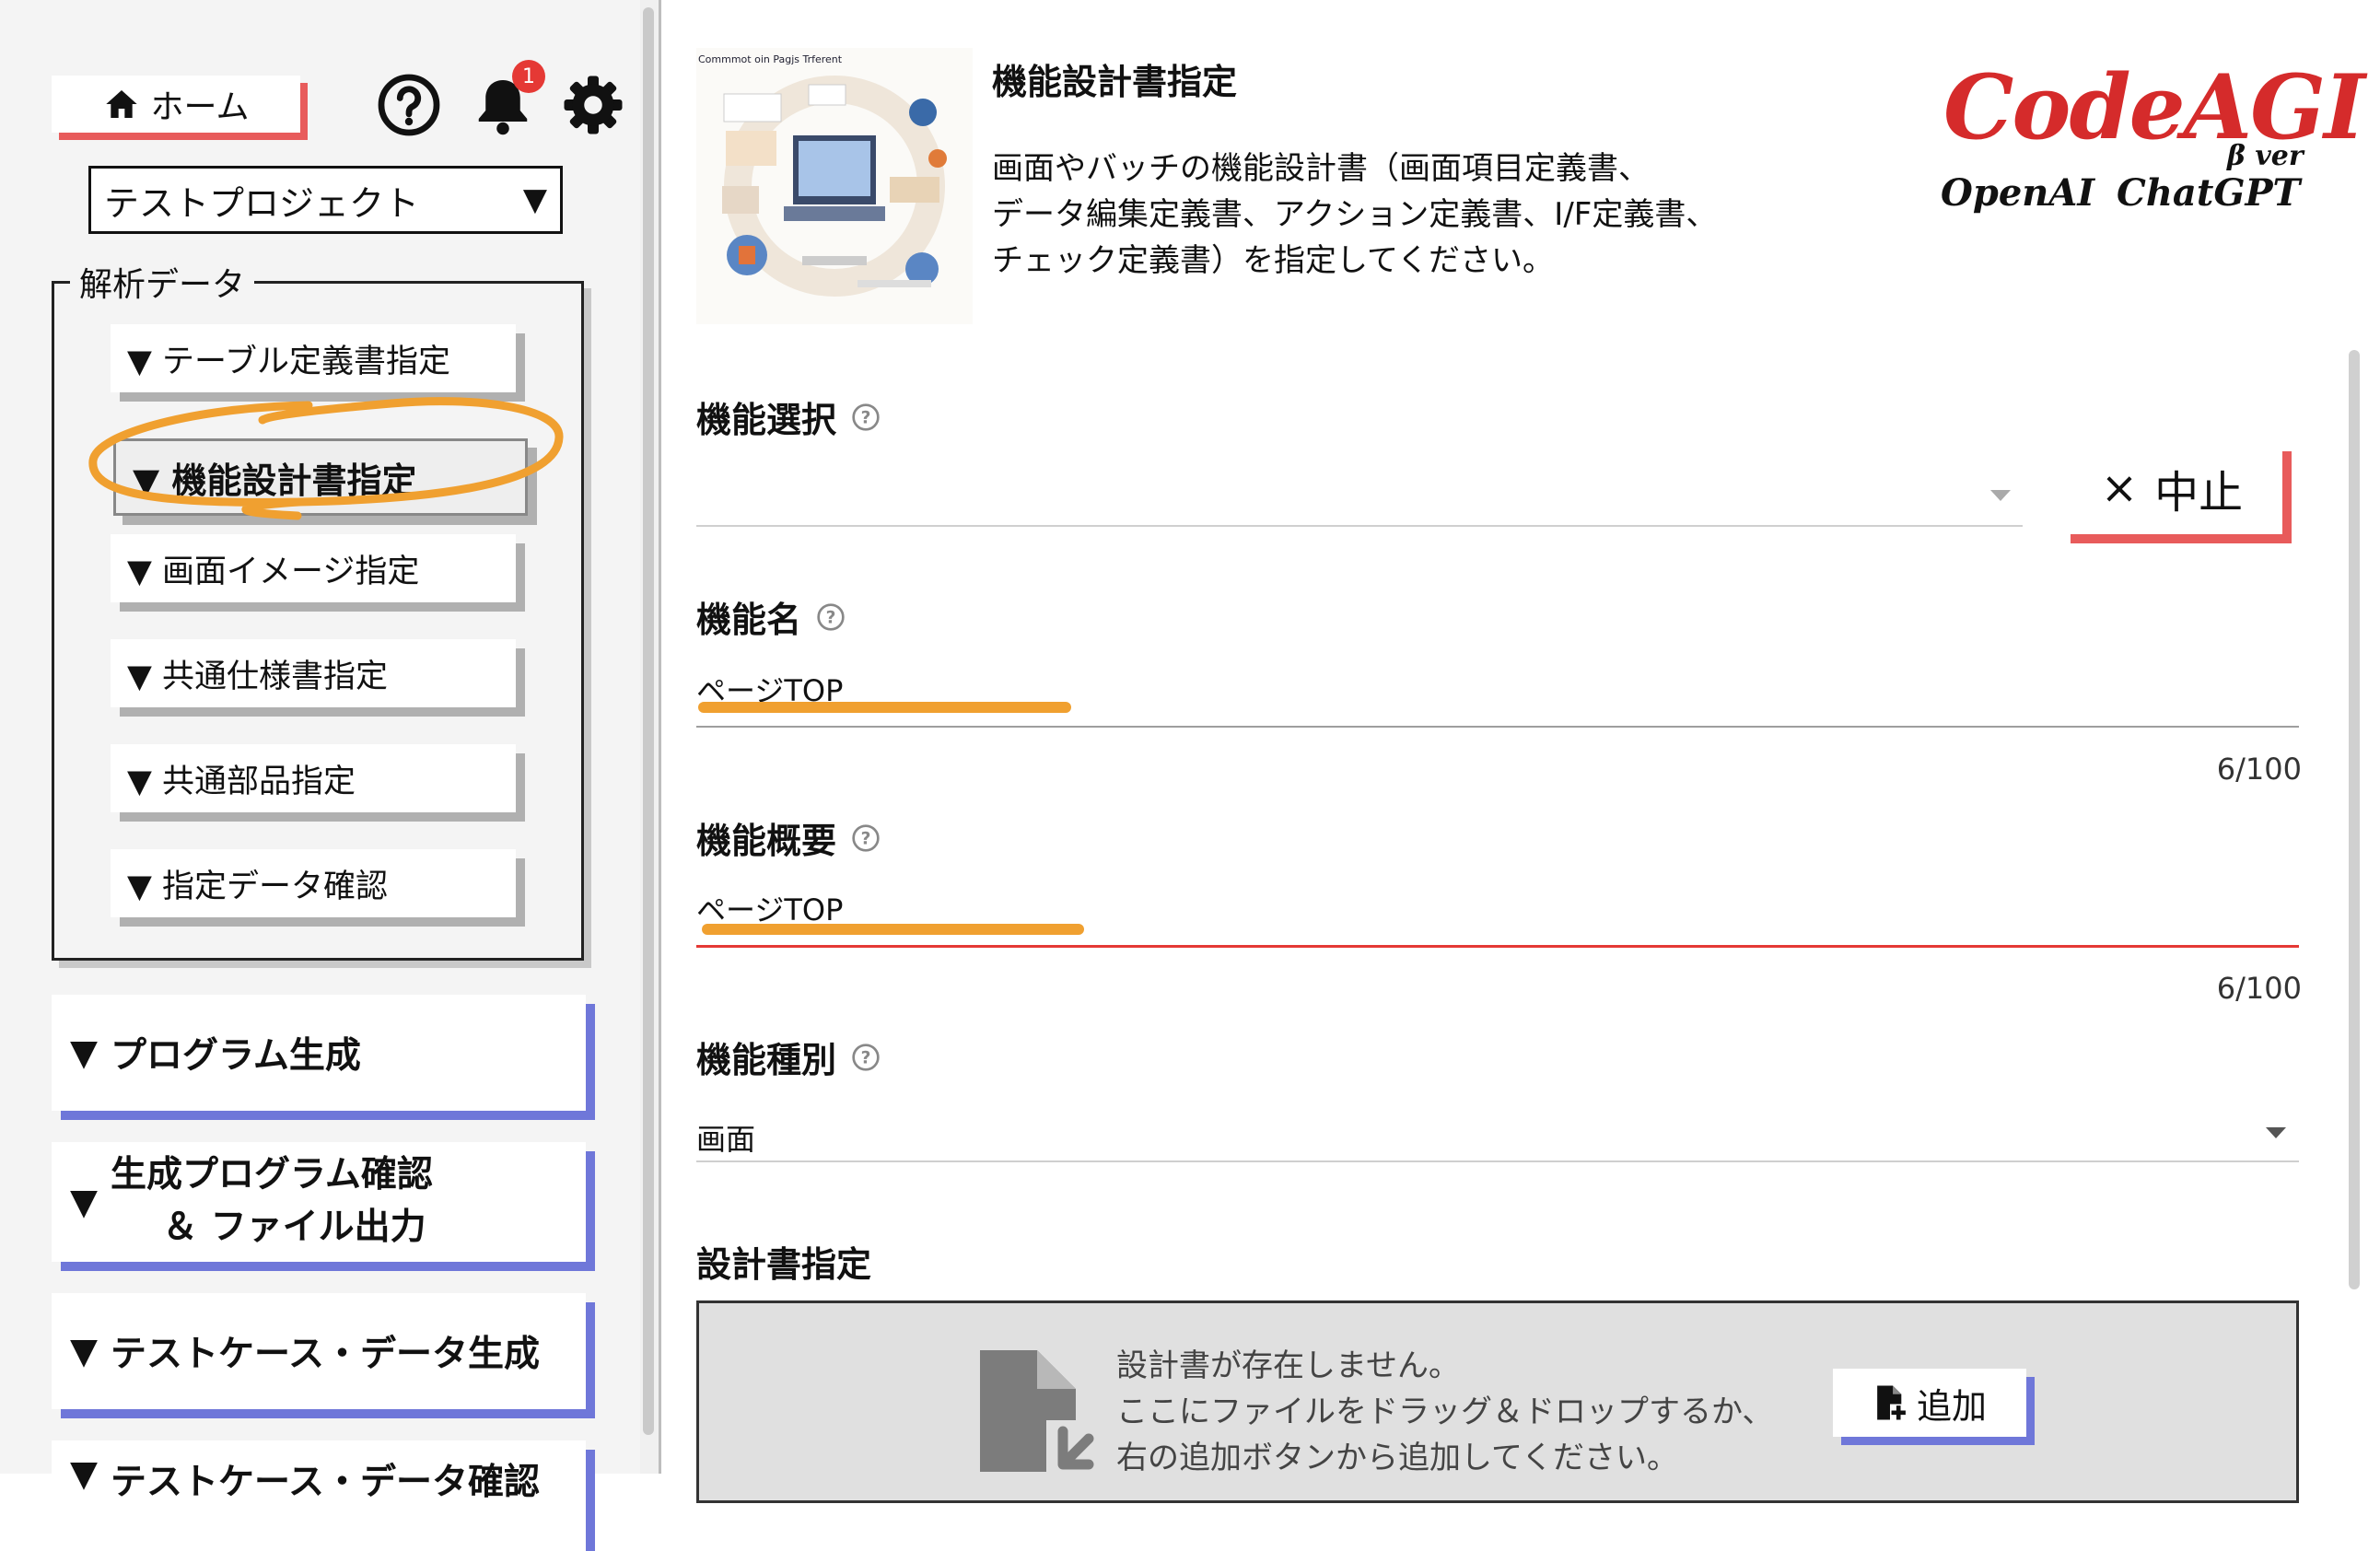 This screenshot has height=1551, width=2380. Describe the element at coordinates (1497, 727) in the screenshot. I see `function-name-underline` at that location.